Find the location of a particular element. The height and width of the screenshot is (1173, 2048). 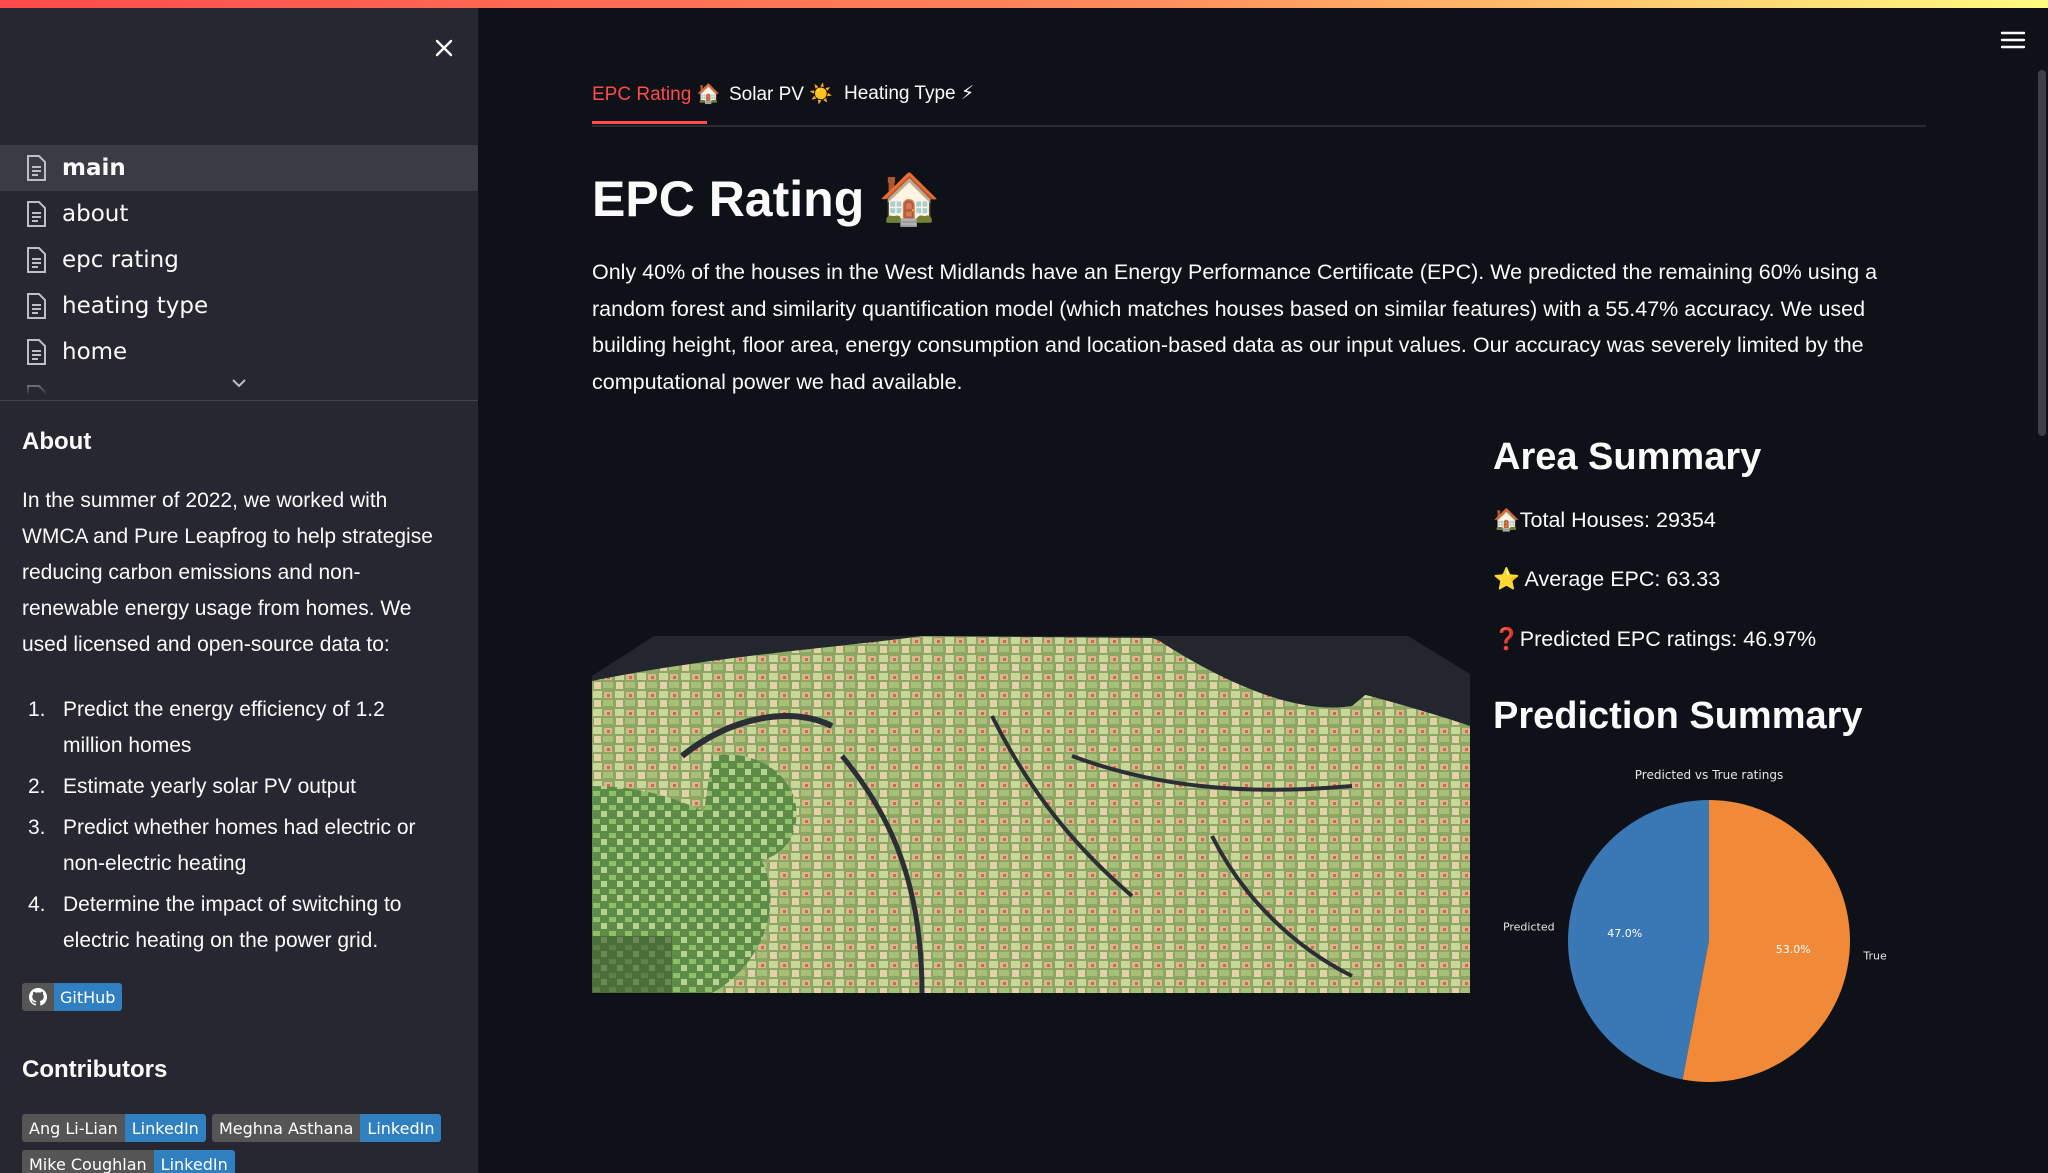

list-number: 1. is located at coordinates (37, 709).